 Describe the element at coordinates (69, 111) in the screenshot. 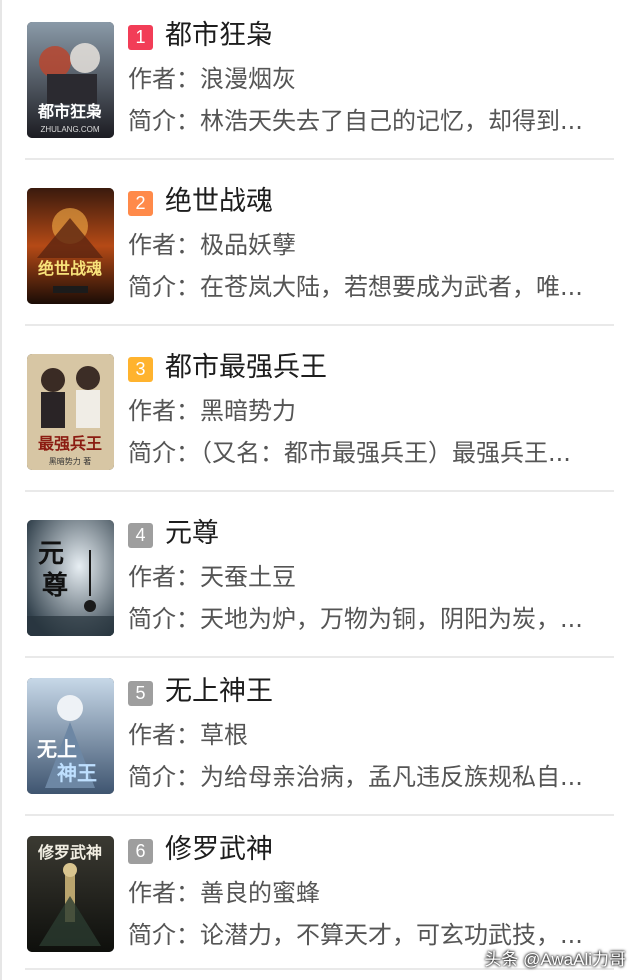

I see `svg-text: 都市狂枭` at that location.